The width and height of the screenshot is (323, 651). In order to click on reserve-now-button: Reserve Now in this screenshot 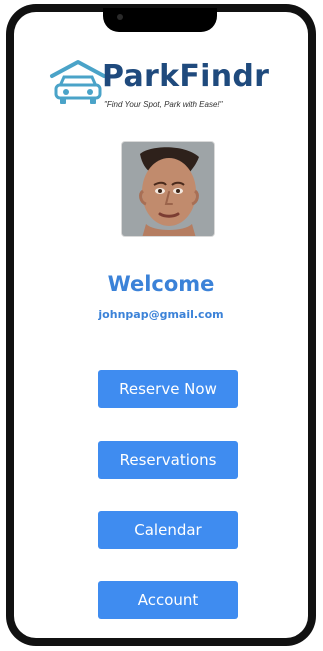, I will do `click(168, 389)`.